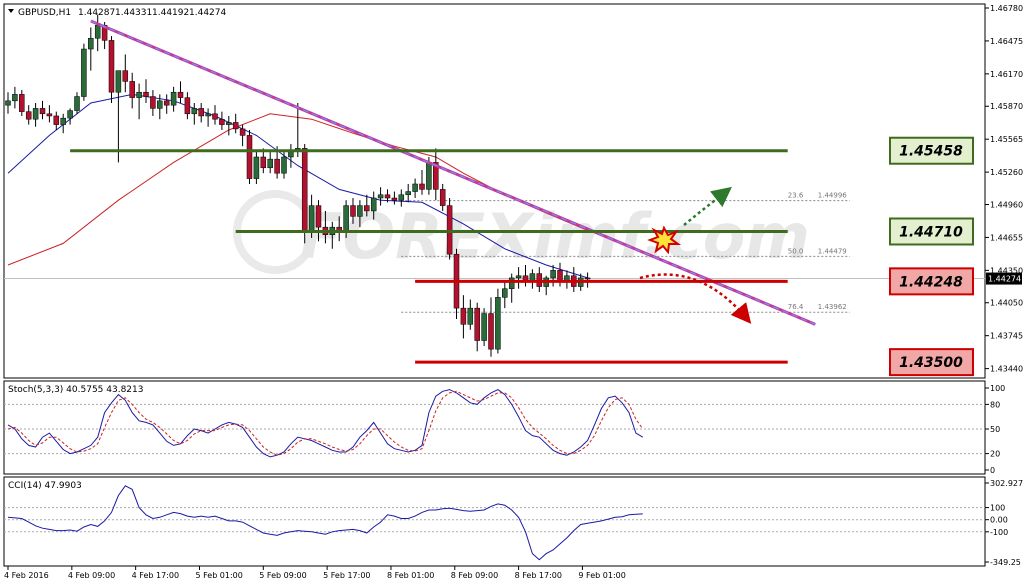 The image size is (1023, 586). What do you see at coordinates (1006, 369) in the screenshot?
I see `price-tick-label: 1.43440` at bounding box center [1006, 369].